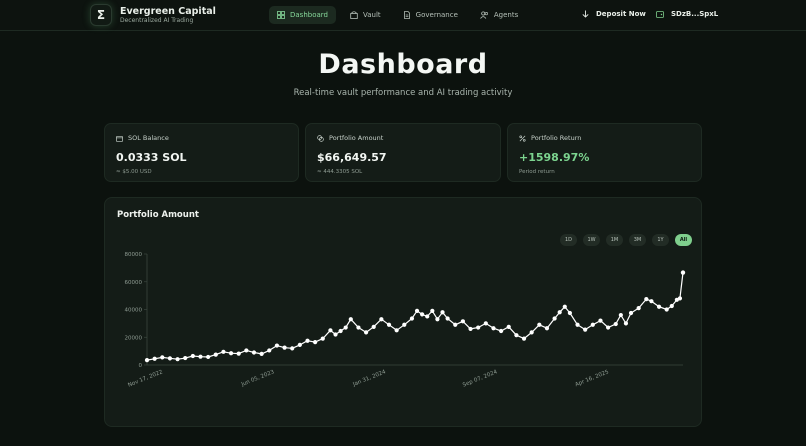 This screenshot has width=806, height=446. What do you see at coordinates (591, 240) in the screenshot?
I see `range-button-1w: 1W` at bounding box center [591, 240].